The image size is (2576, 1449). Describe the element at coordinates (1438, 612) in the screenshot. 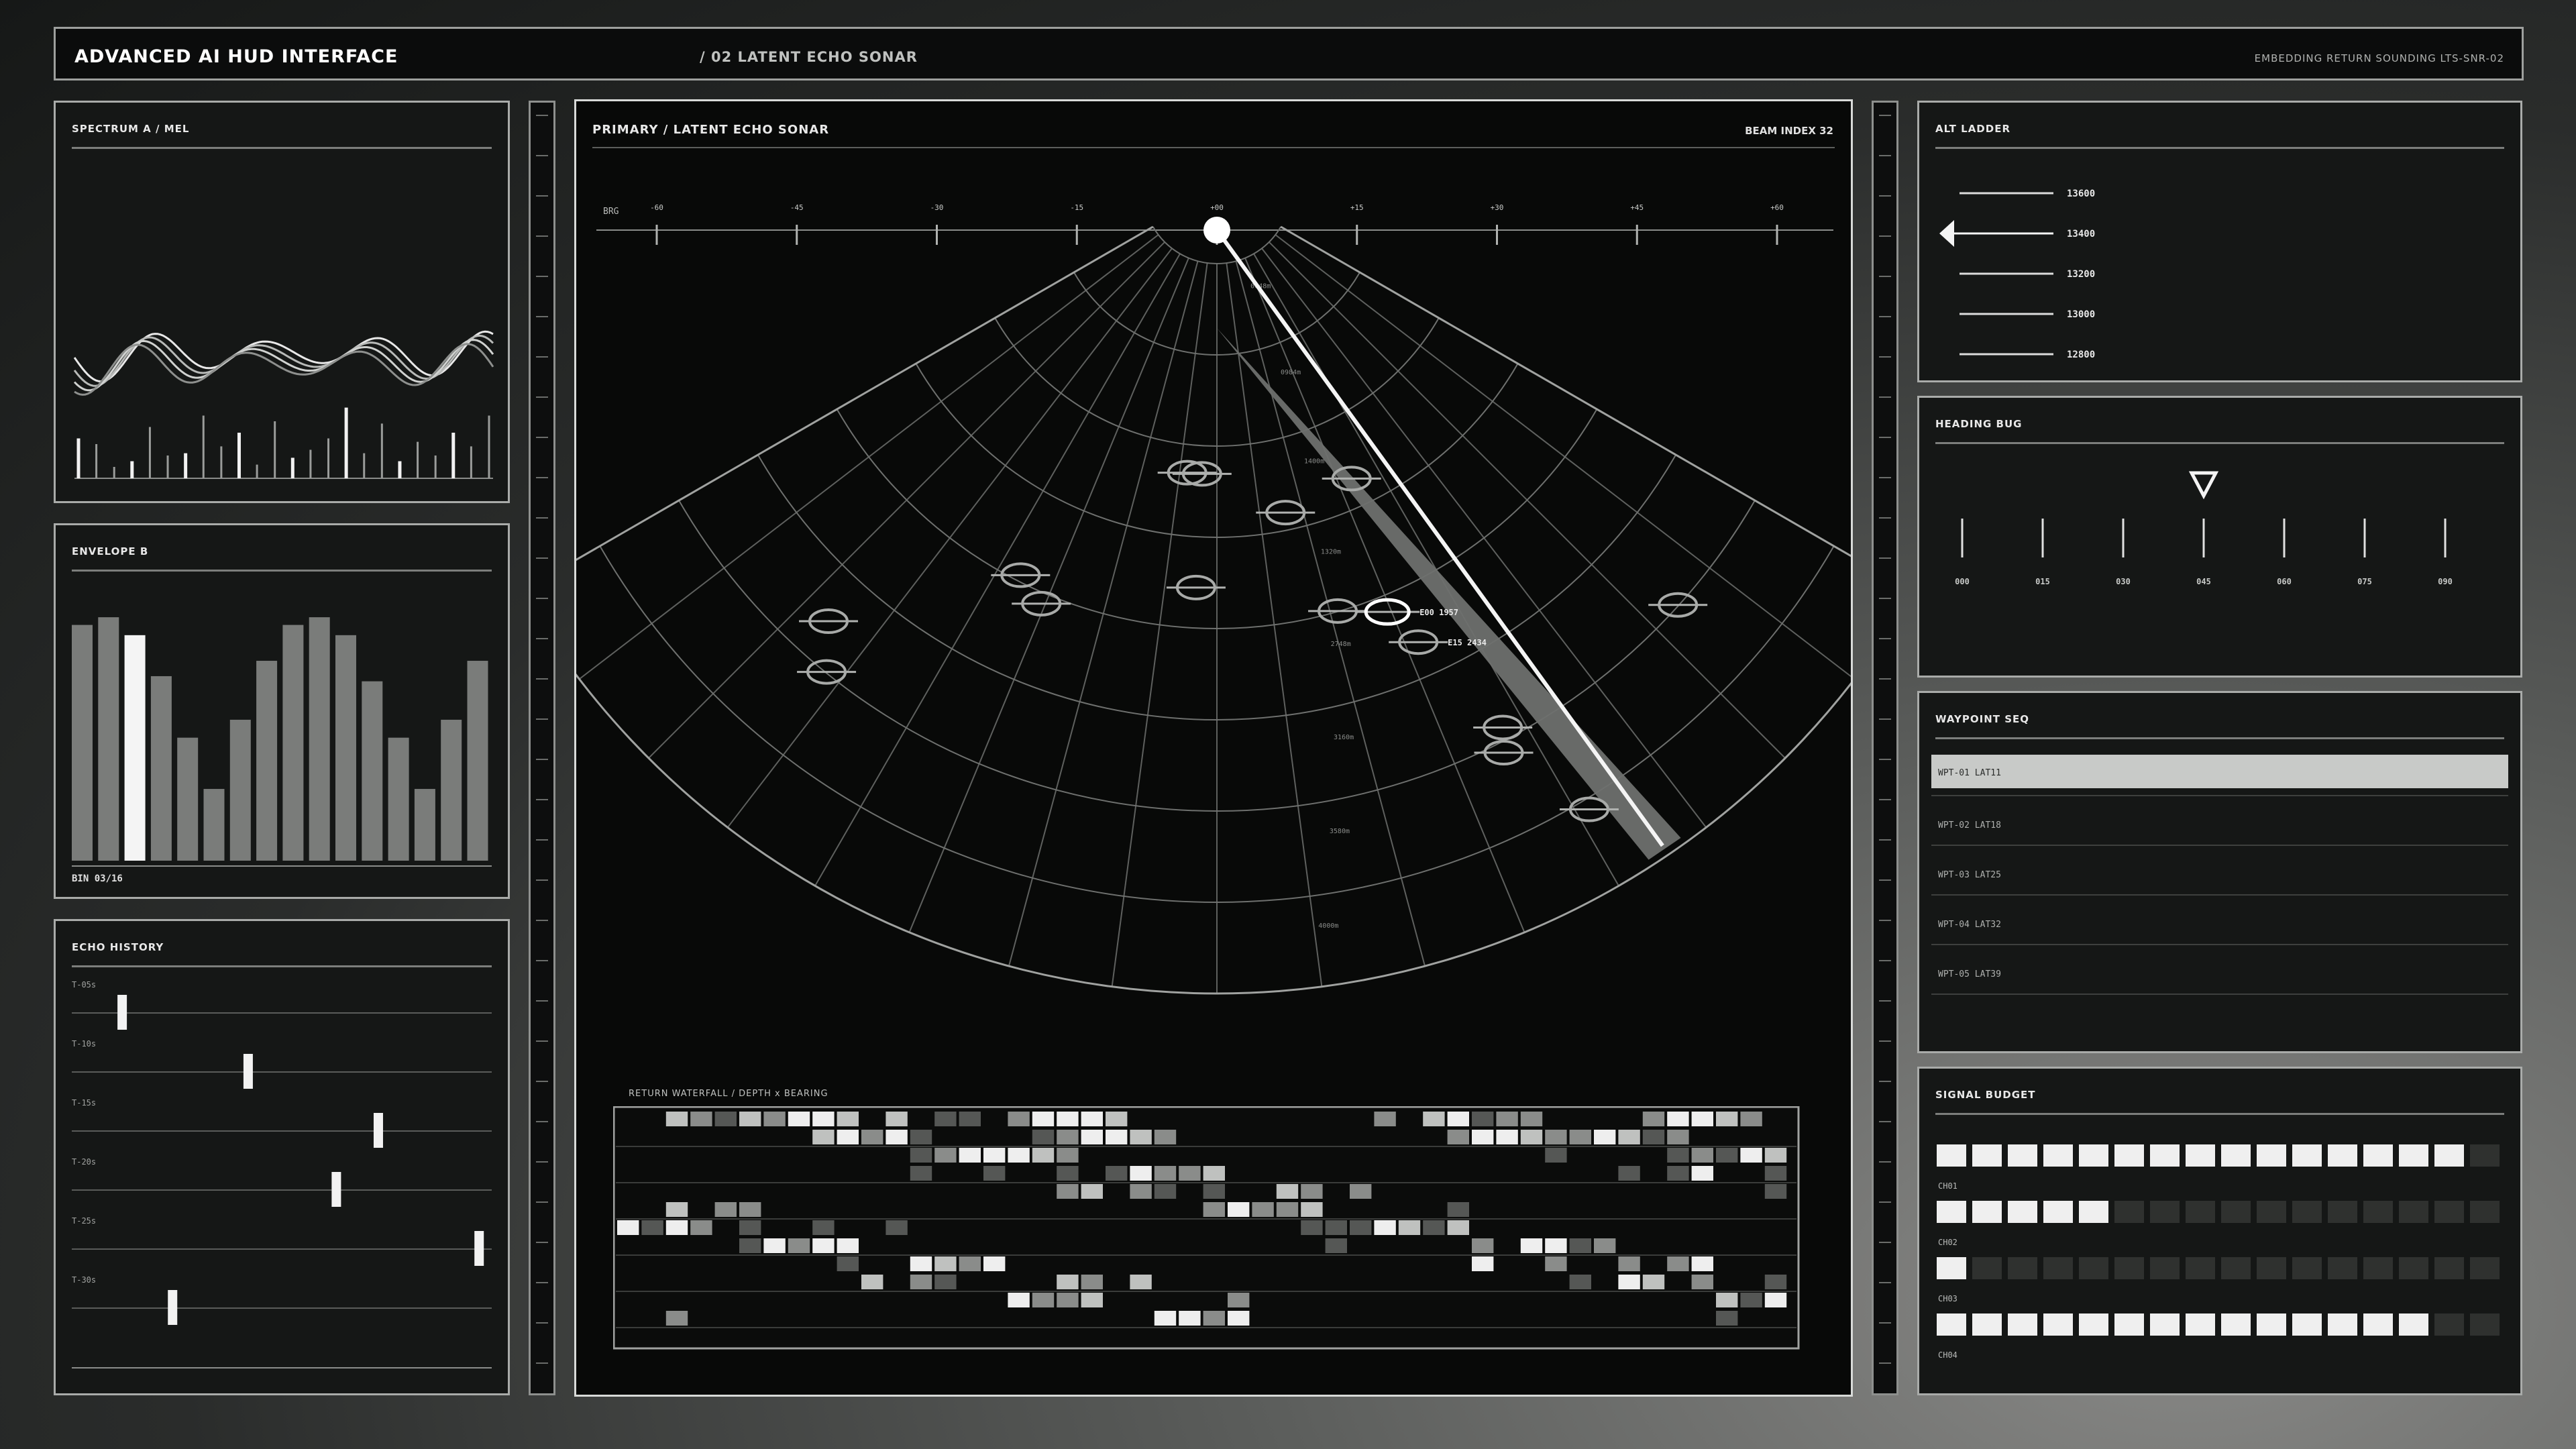

I see `contact-label: E00 1957` at that location.